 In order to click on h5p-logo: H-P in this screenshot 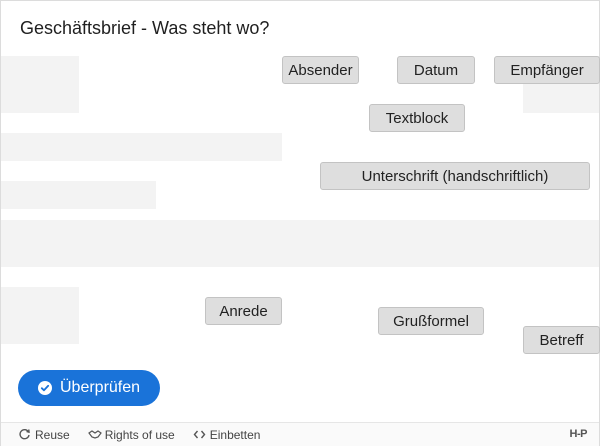, I will do `click(579, 434)`.